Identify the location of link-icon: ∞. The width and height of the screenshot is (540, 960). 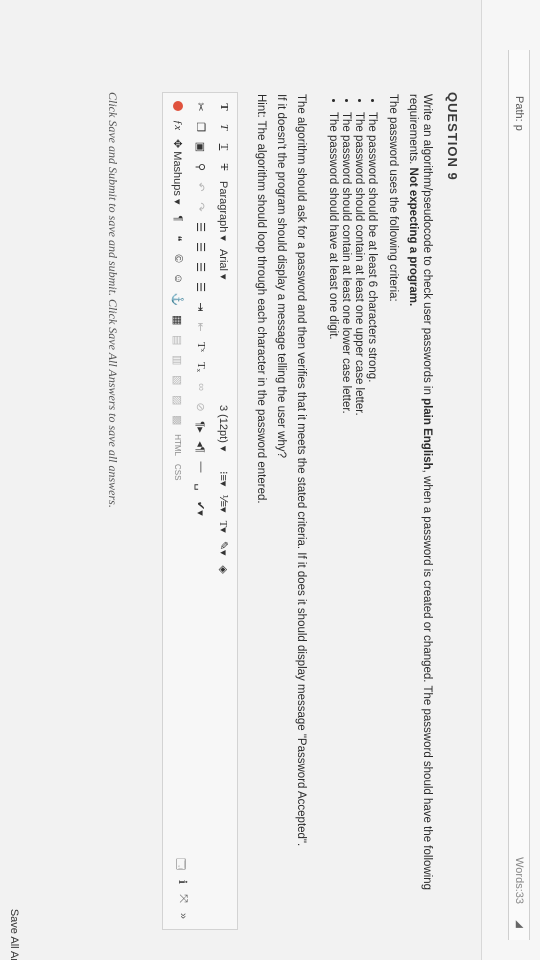
(201, 387).